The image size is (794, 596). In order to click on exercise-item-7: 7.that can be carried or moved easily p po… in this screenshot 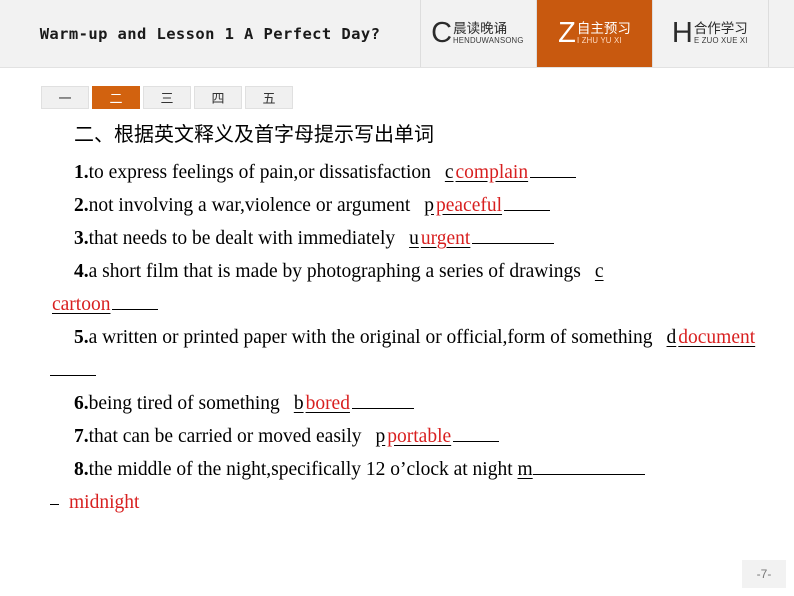, I will do `click(409, 436)`.